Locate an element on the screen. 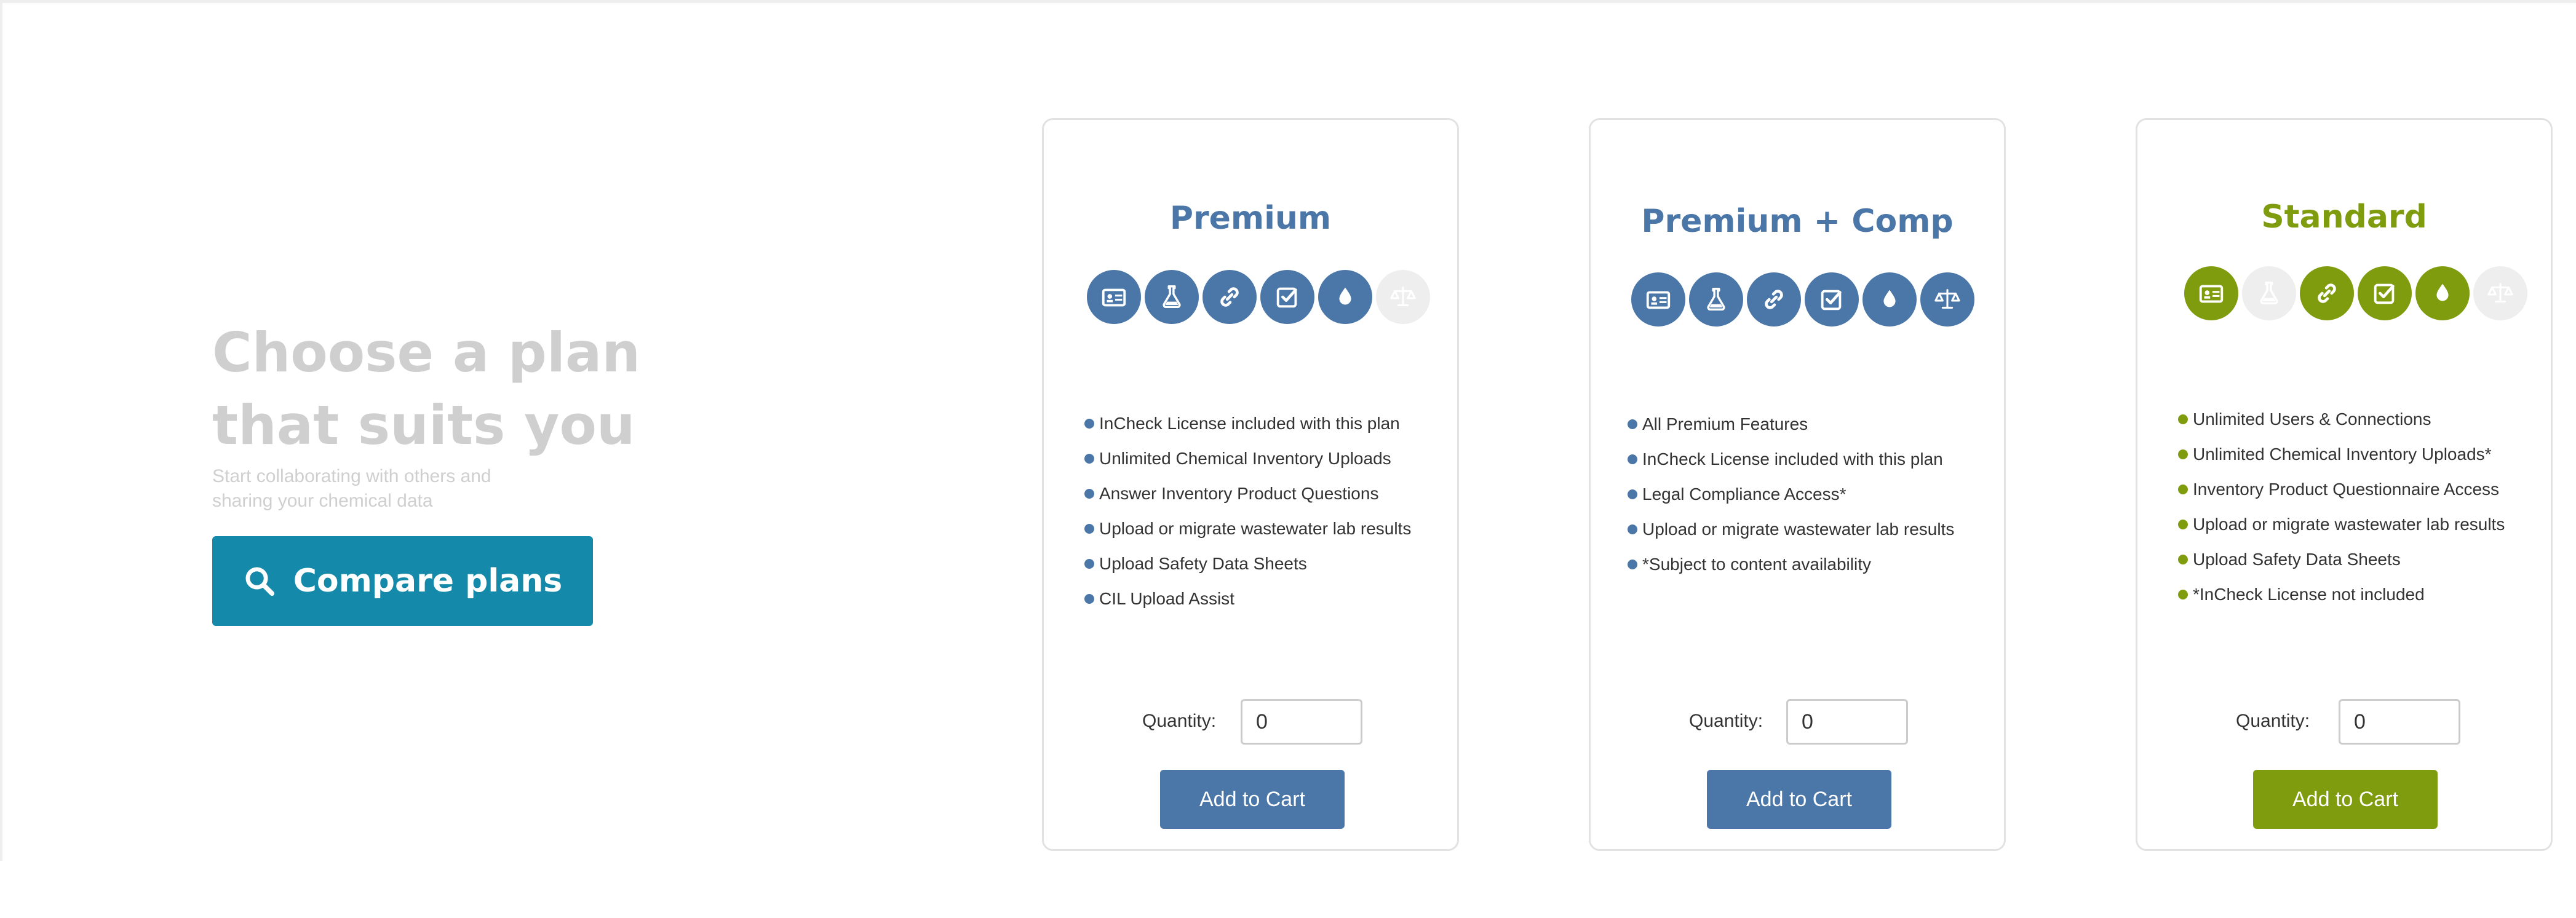 The image size is (2576, 918). hero-subtitle-line1: Start collaborating with others and is located at coordinates (351, 476).